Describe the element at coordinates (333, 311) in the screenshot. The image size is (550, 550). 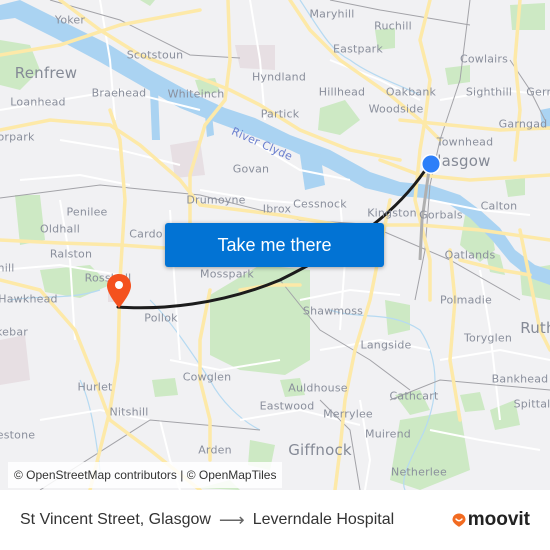
I see `place-label-shawmoss: Shawmoss` at that location.